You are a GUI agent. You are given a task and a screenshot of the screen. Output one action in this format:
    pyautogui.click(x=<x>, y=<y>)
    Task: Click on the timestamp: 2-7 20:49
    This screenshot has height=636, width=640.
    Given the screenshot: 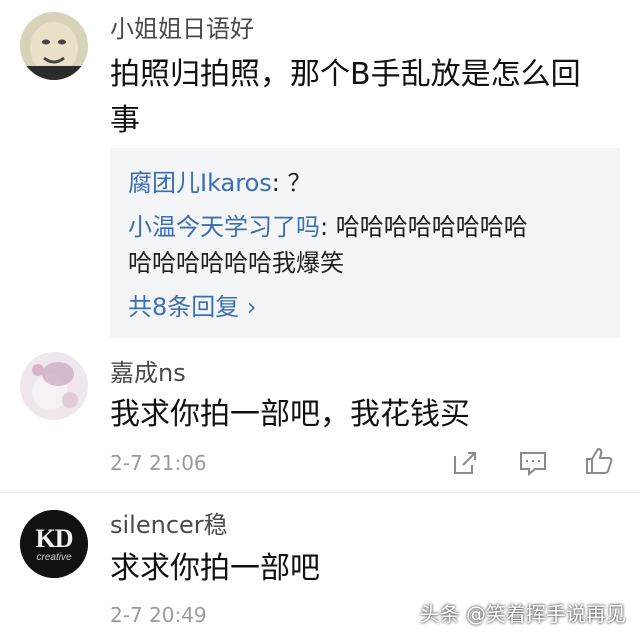 What is the action you would take?
    pyautogui.click(x=158, y=615)
    